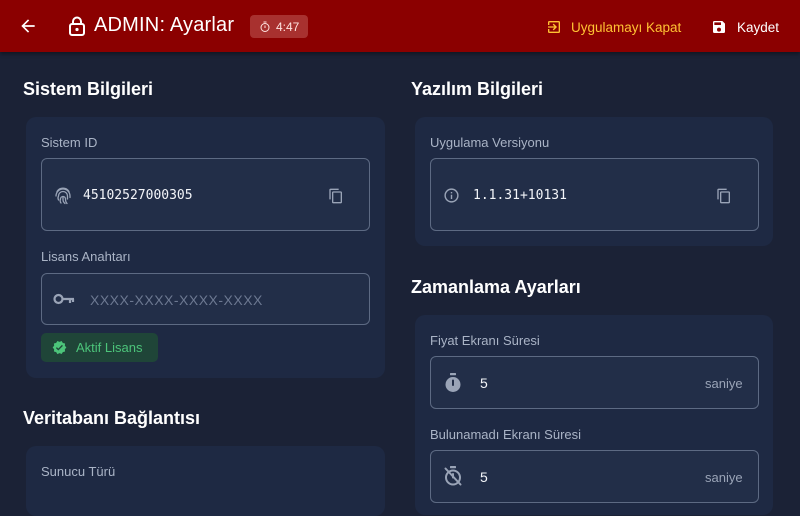  Describe the element at coordinates (758, 27) in the screenshot. I see `save-label: Kaydet` at that location.